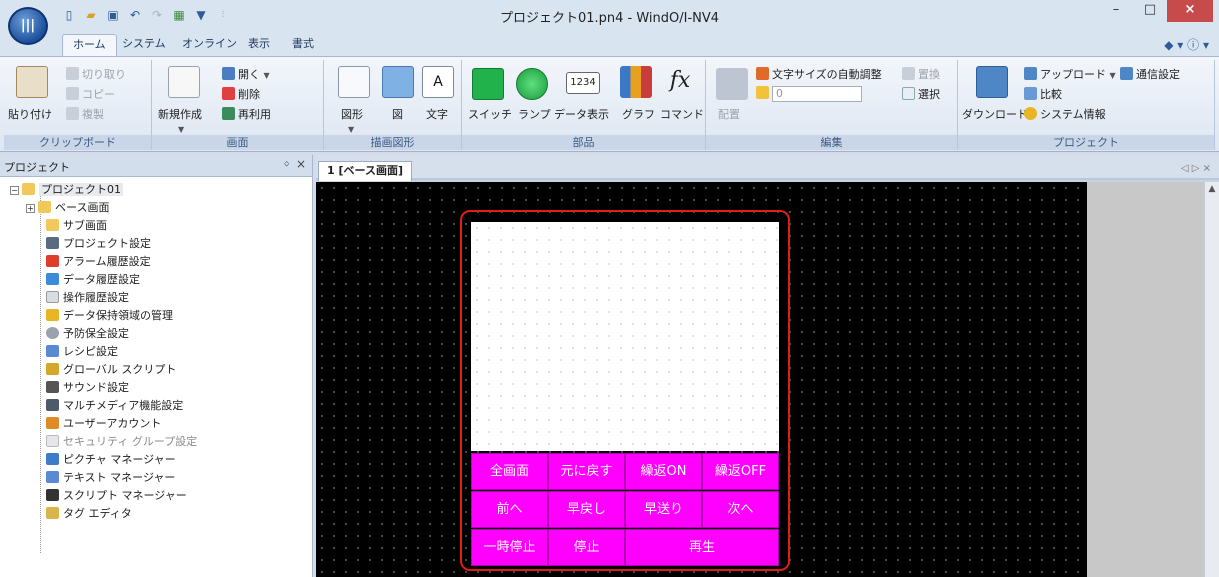  What do you see at coordinates (1186, 44) in the screenshot?
I see `help-icon: ◆ ▾ ⓘ ▾` at bounding box center [1186, 44].